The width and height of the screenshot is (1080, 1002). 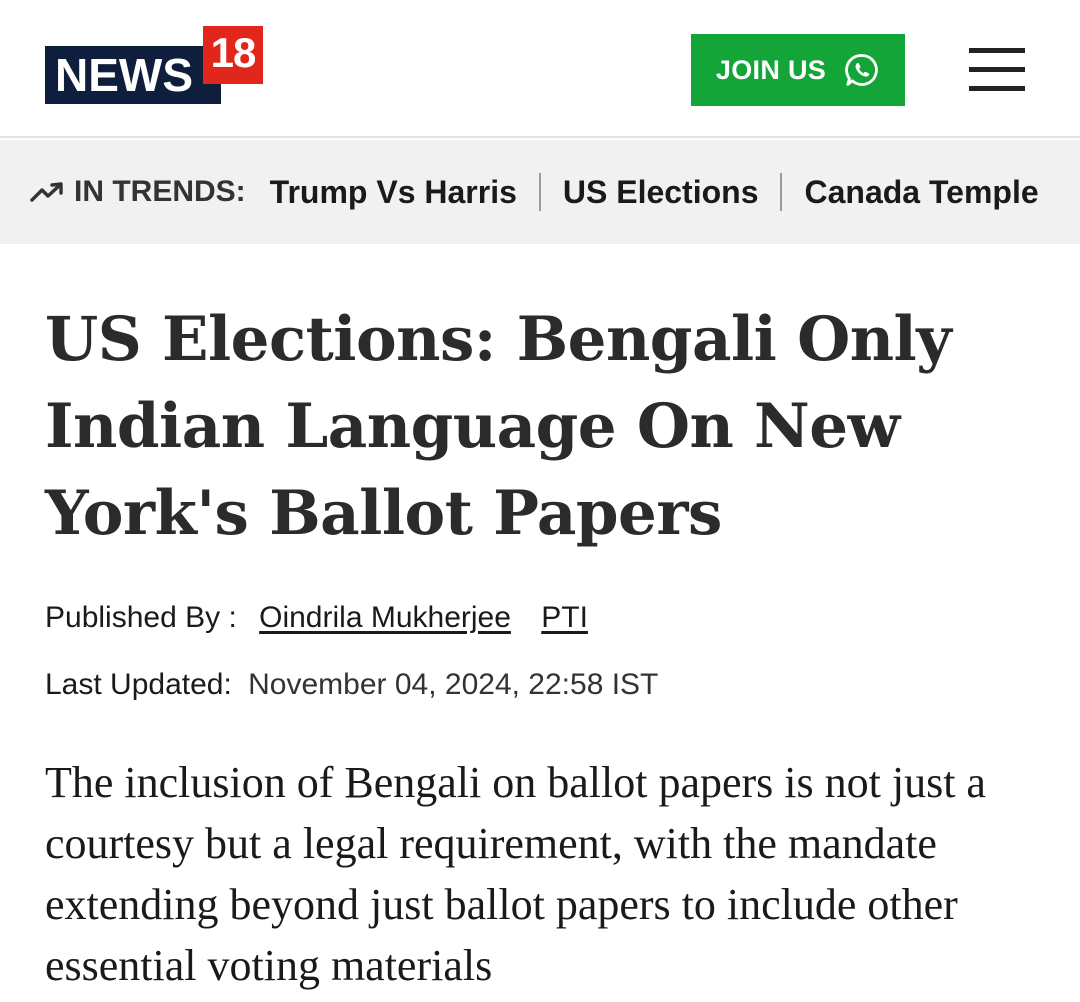 I want to click on logo-news-text: NEWS, so click(x=133, y=75).